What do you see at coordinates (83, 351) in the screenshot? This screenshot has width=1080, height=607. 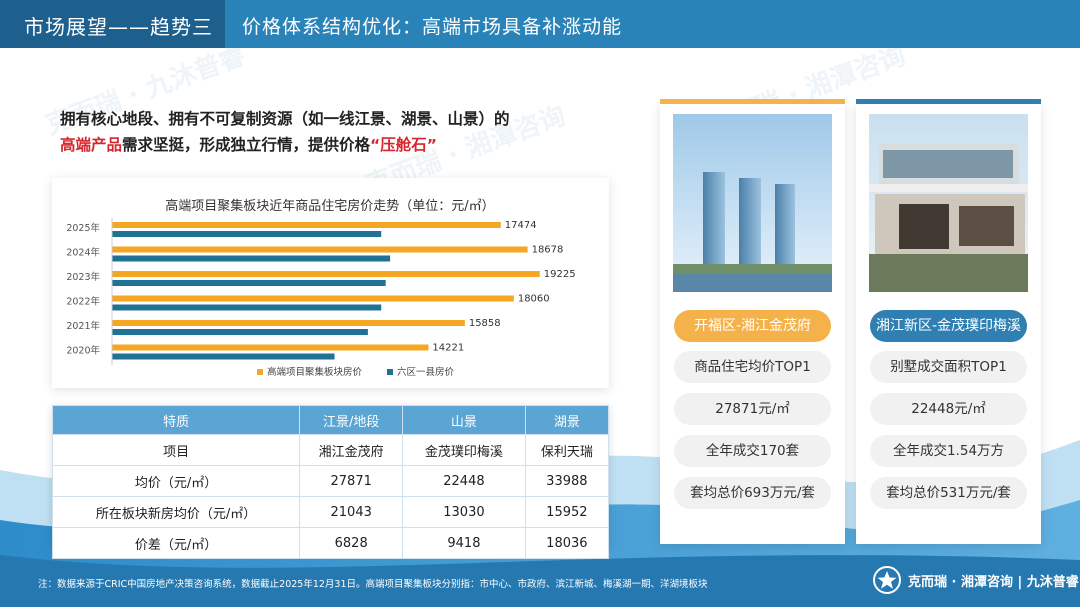 I see `y-tick-label: 2020年` at bounding box center [83, 351].